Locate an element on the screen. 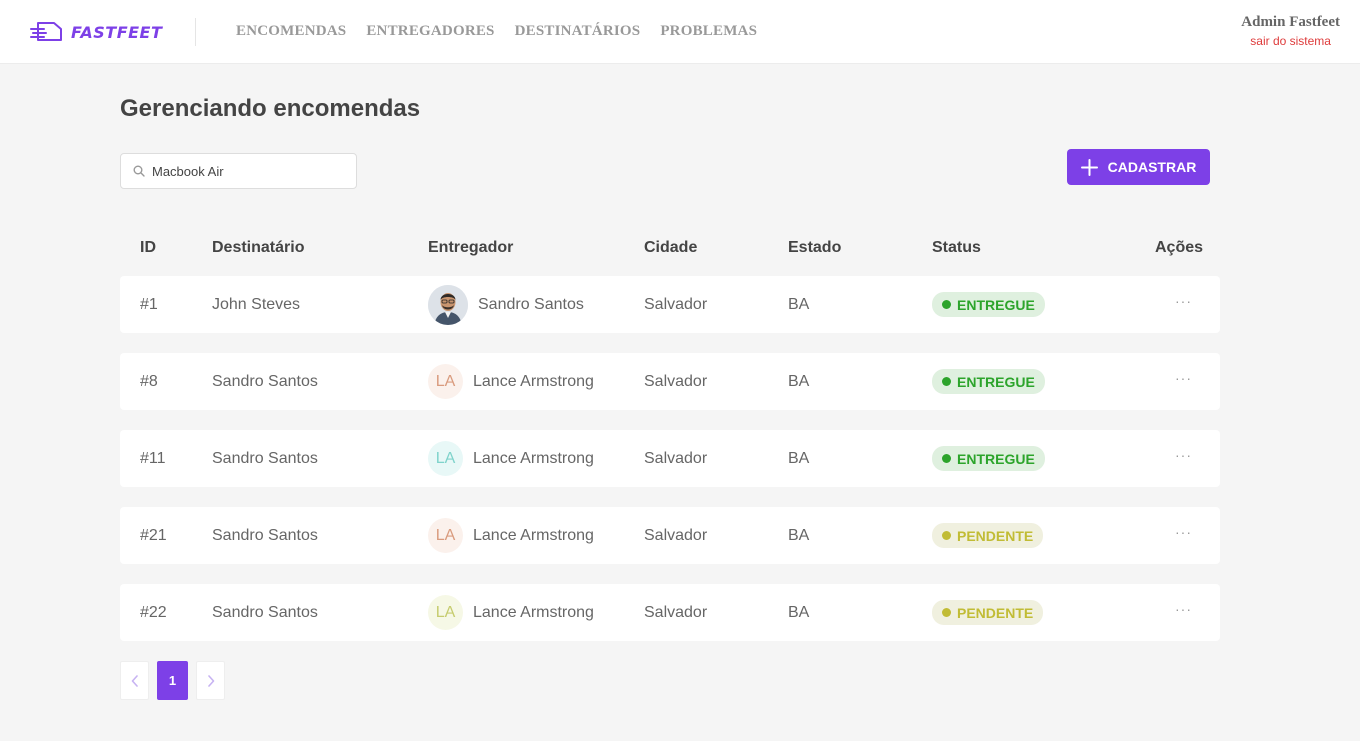  nav-encomendas: ENCOMENDAS is located at coordinates (291, 31).